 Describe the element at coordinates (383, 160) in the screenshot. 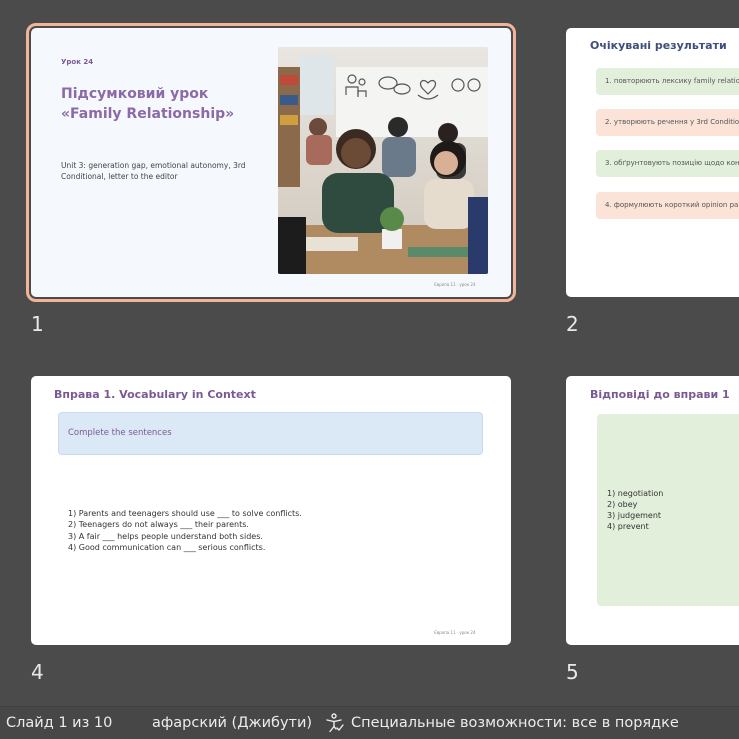

I see `classroom-photo` at that location.